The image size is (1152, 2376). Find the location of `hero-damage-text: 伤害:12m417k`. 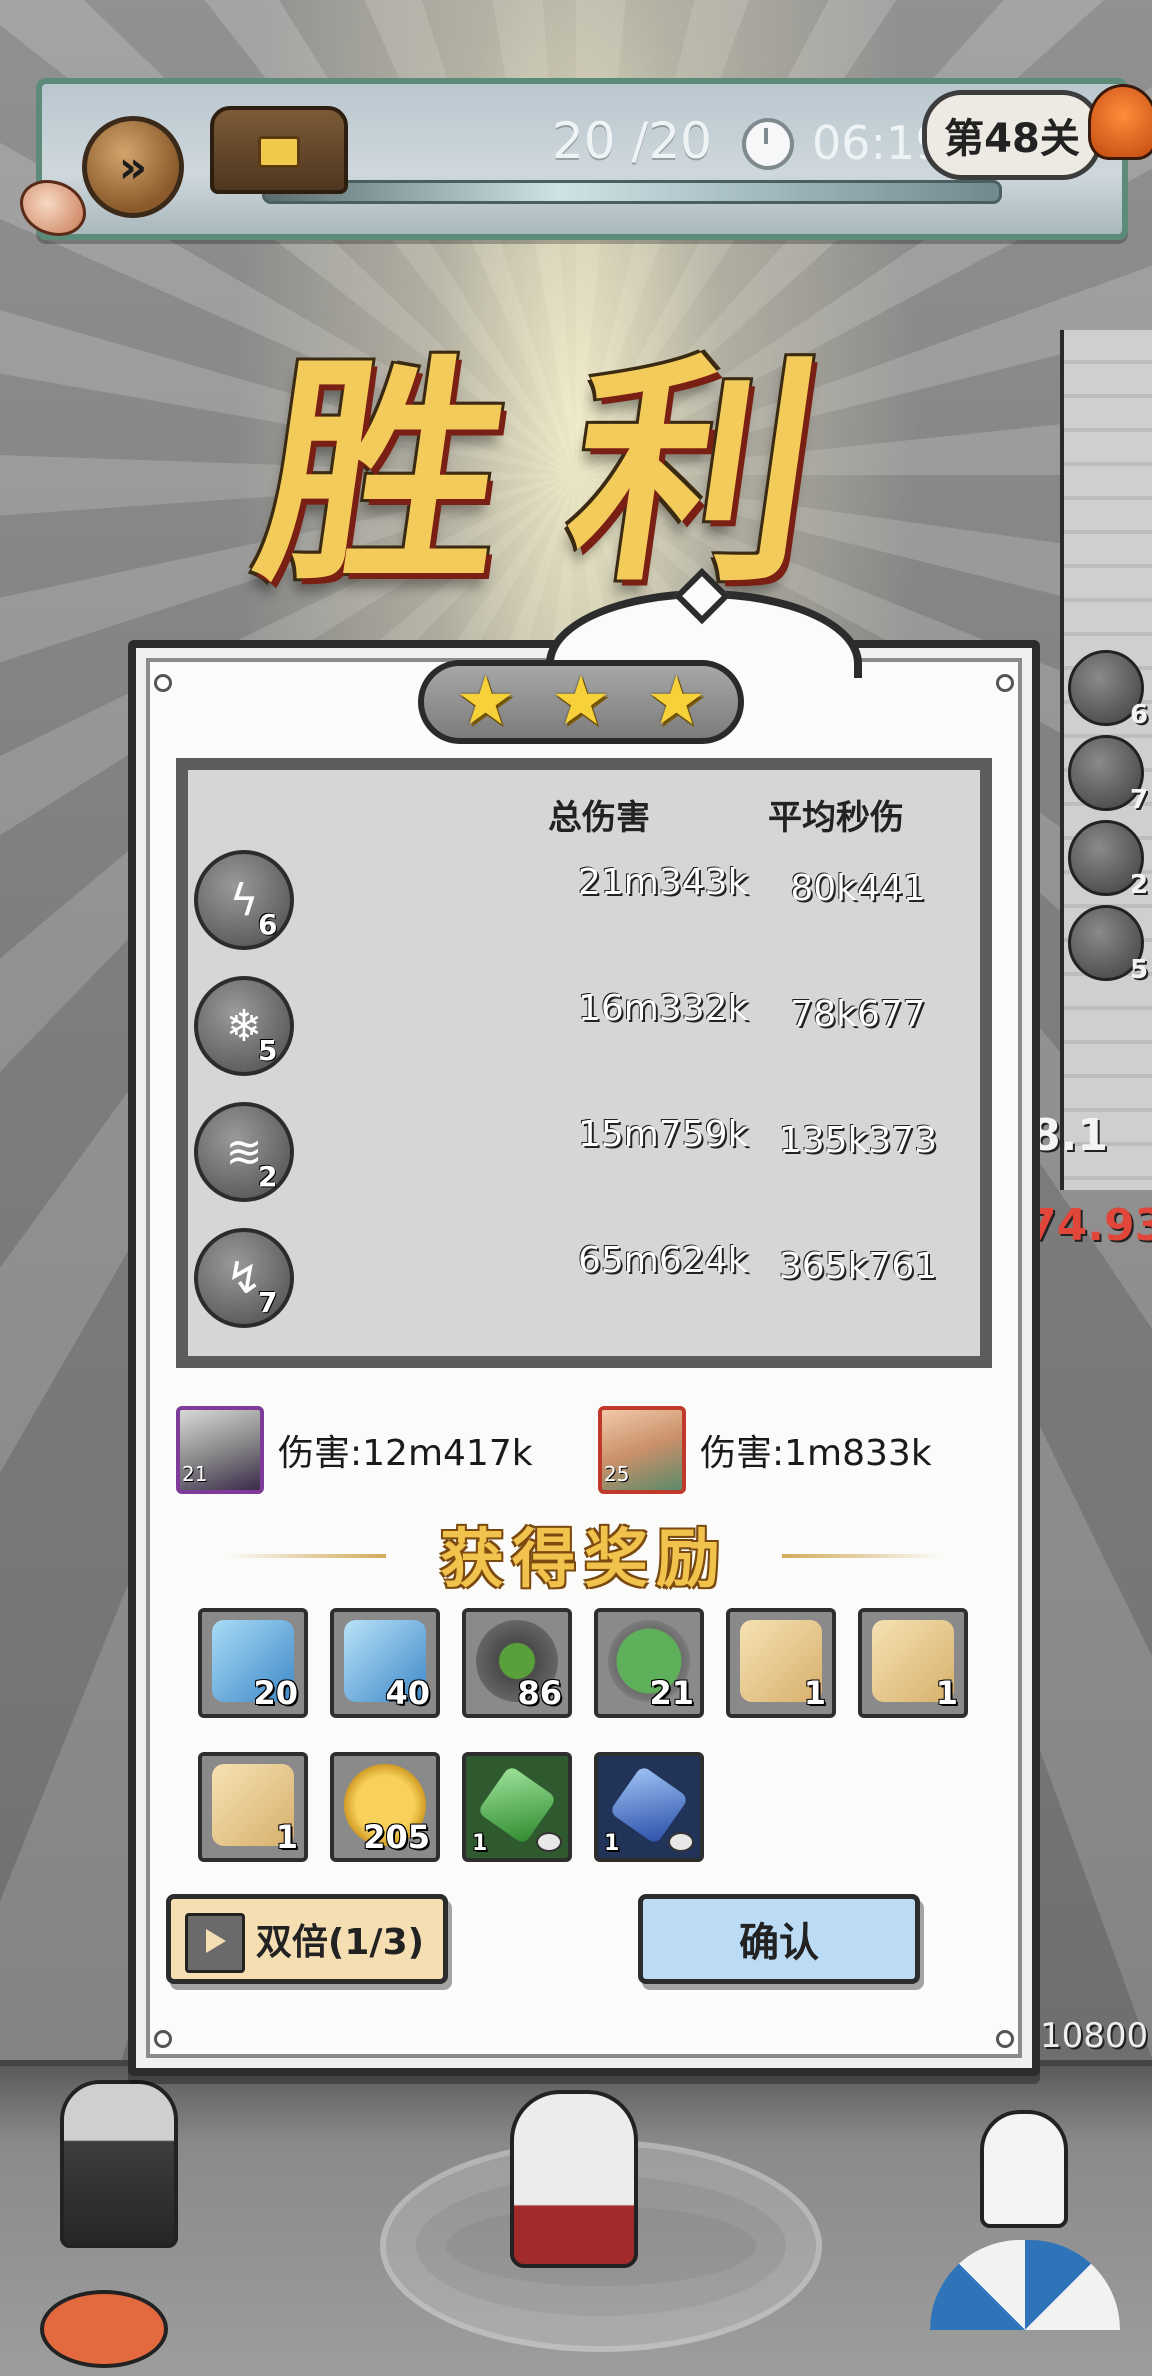

hero-damage-text: 伤害:12m417k is located at coordinates (405, 1453).